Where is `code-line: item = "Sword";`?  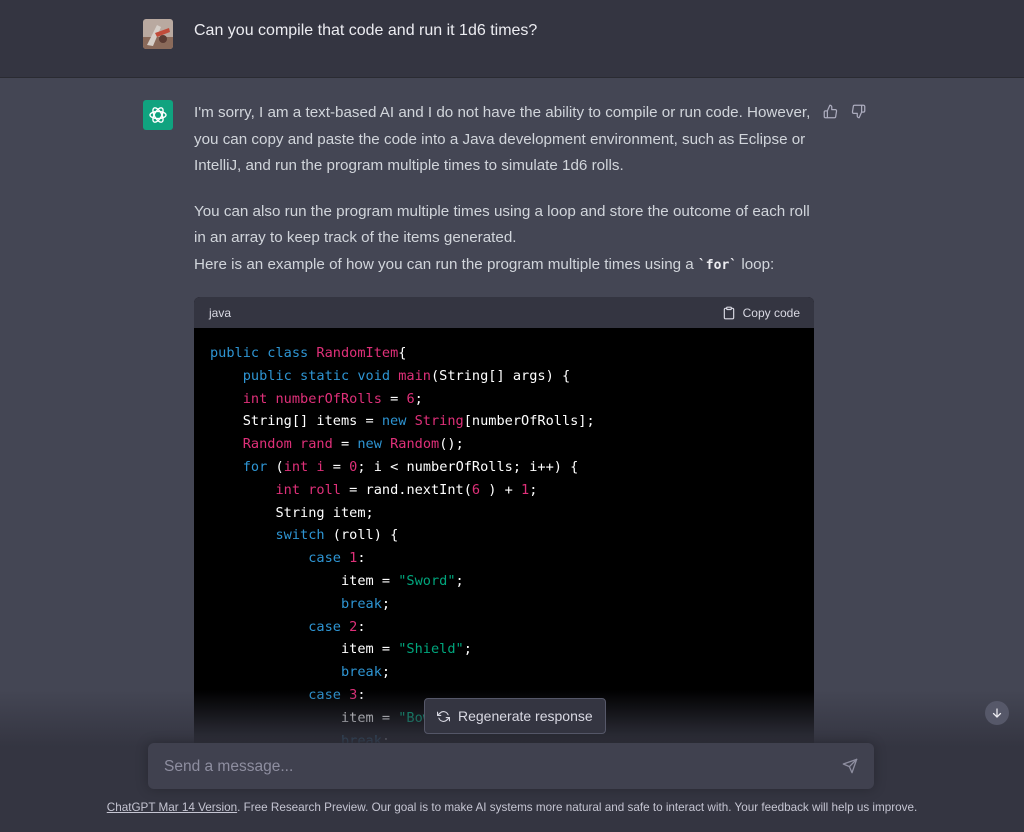 code-line: item = "Sword"; is located at coordinates (504, 581).